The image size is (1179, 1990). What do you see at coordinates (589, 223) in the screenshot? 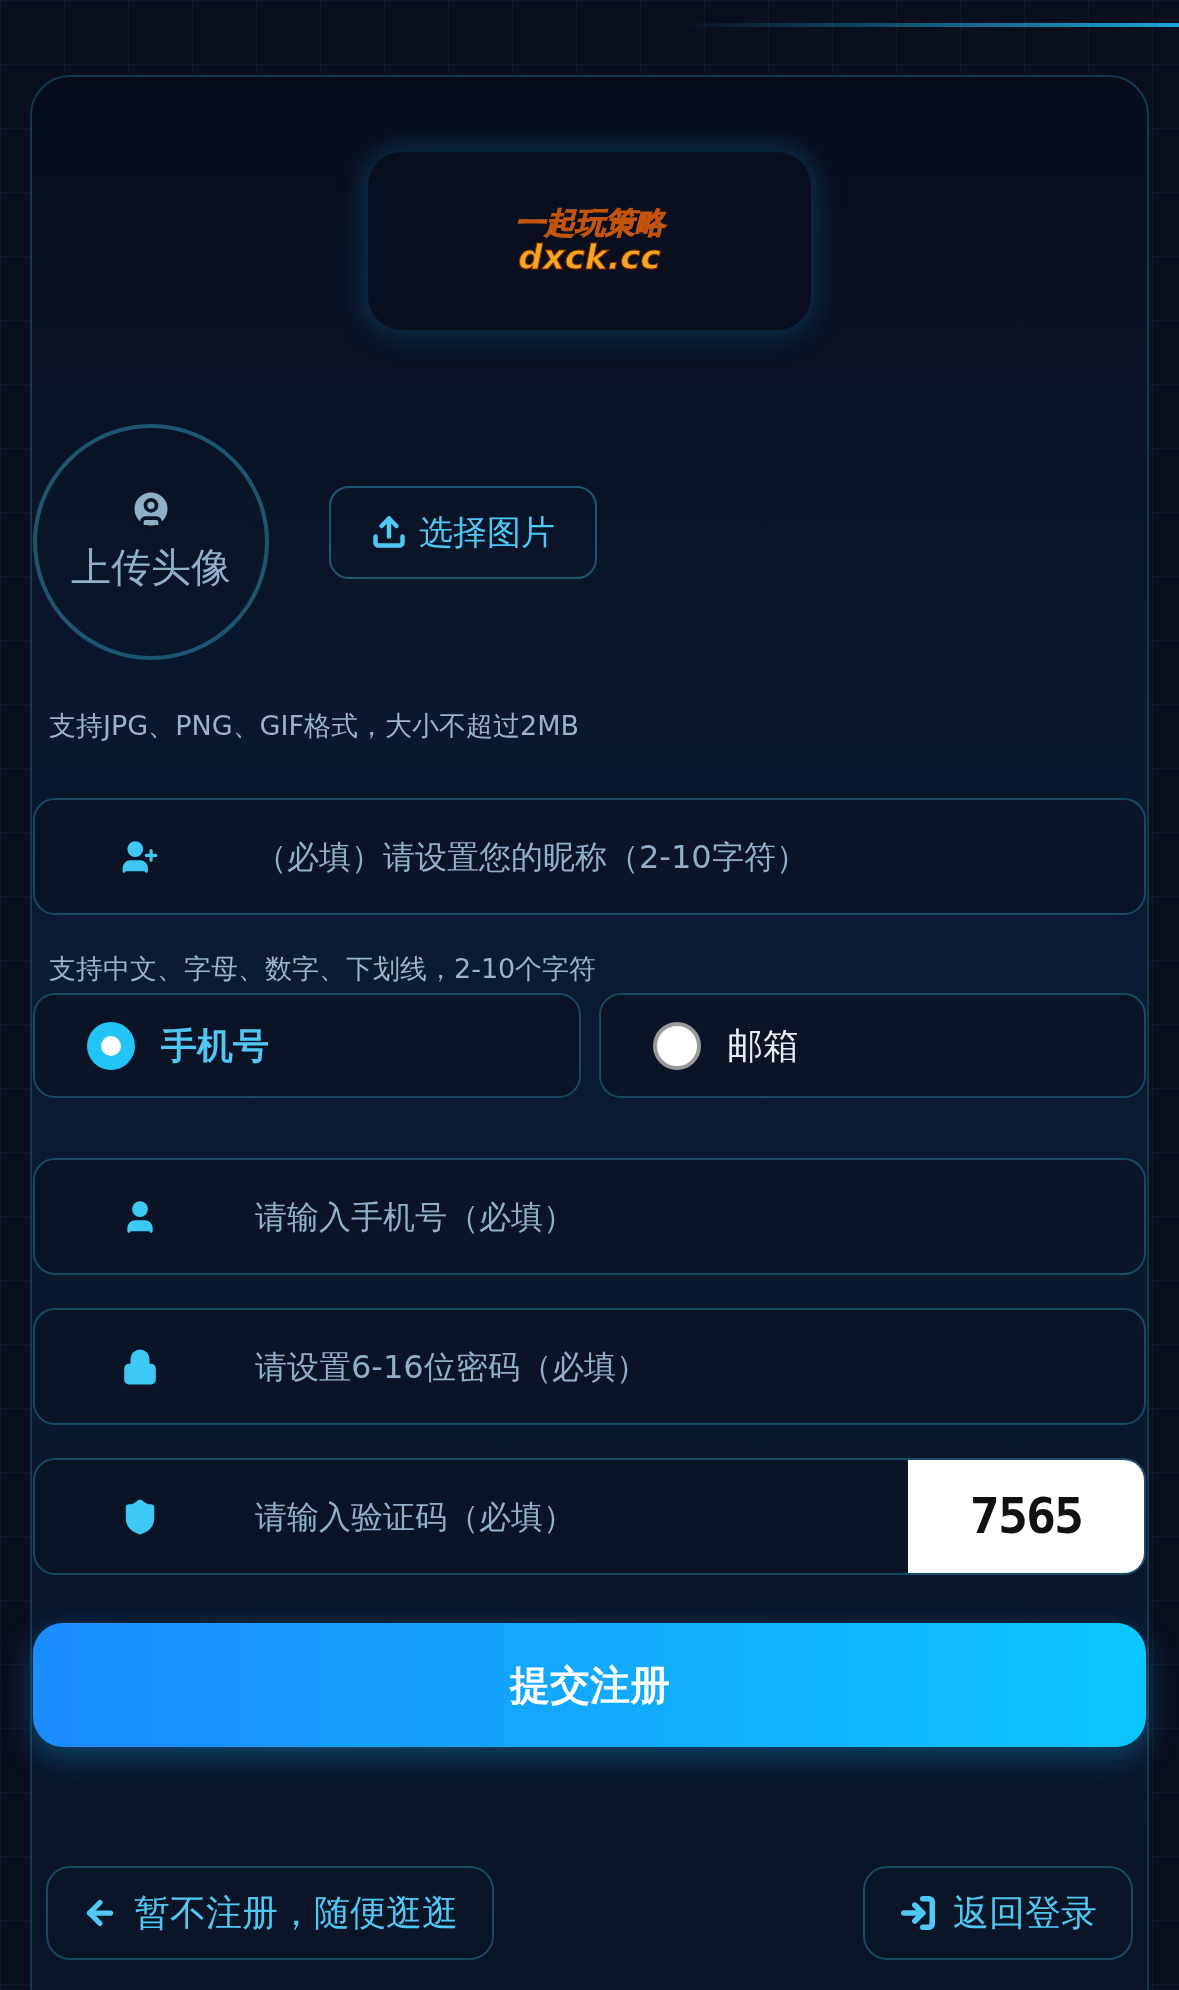
I see `logo-title: 一起玩策略` at bounding box center [589, 223].